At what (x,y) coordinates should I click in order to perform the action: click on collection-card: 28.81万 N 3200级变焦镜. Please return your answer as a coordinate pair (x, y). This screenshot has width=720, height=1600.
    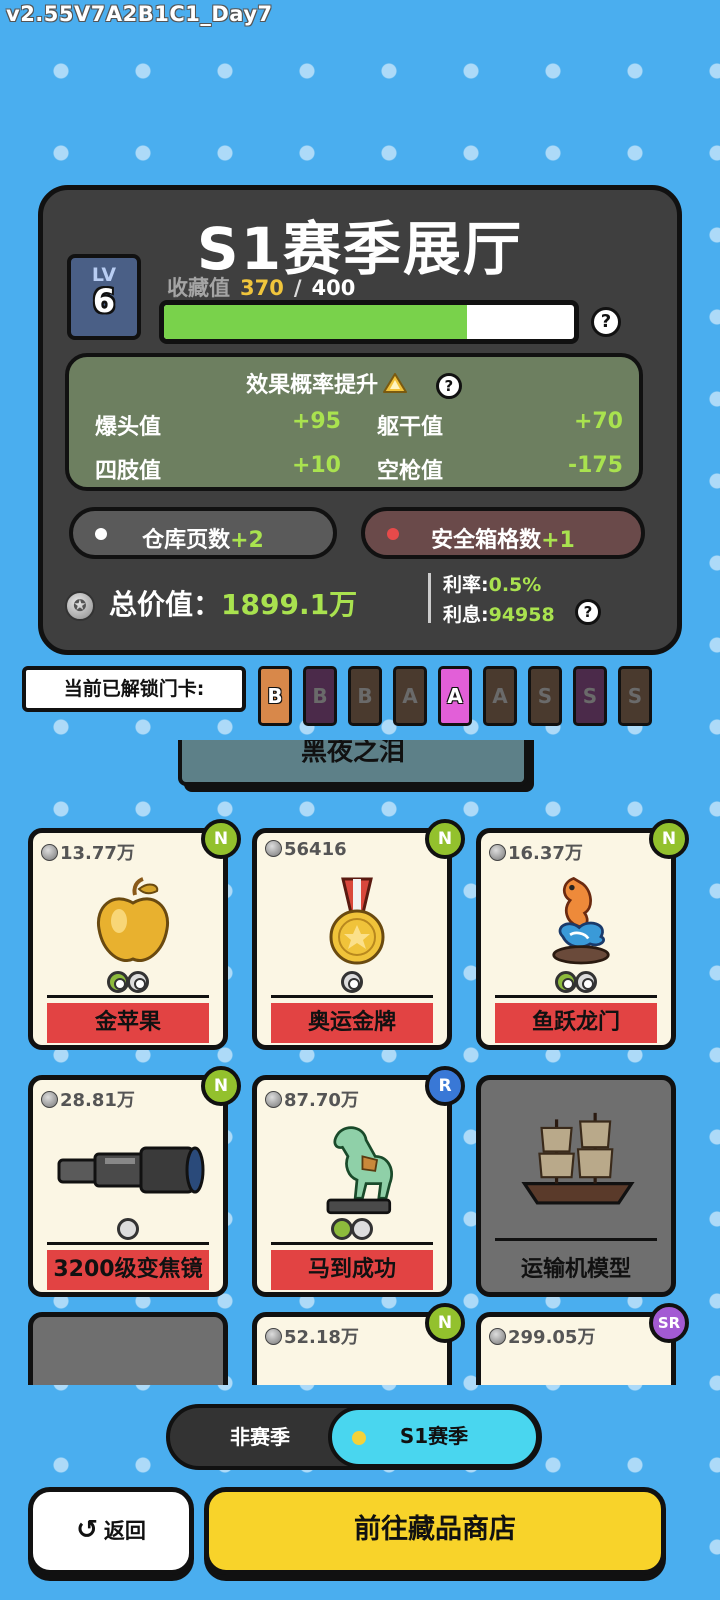
    Looking at the image, I should click on (134, 1181).